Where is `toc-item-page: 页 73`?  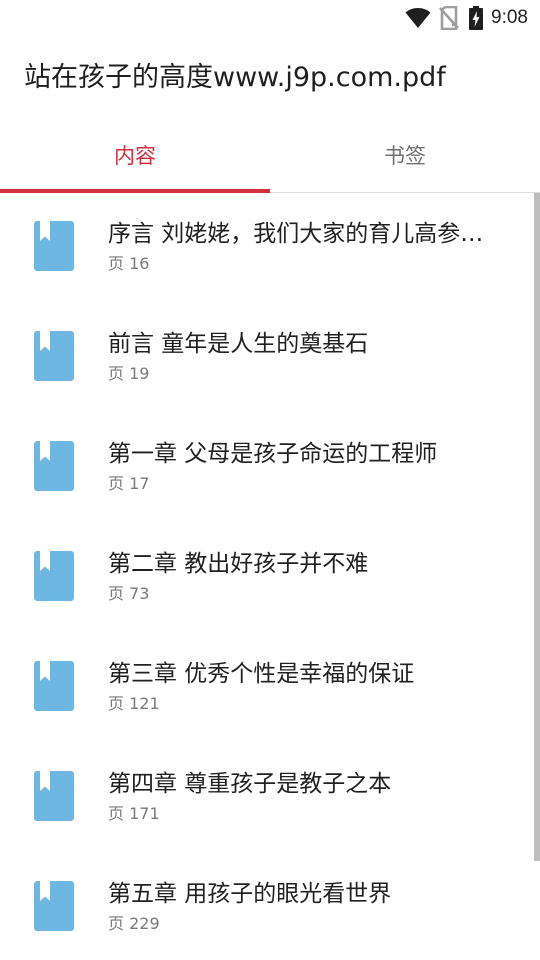 toc-item-page: 页 73 is located at coordinates (129, 593).